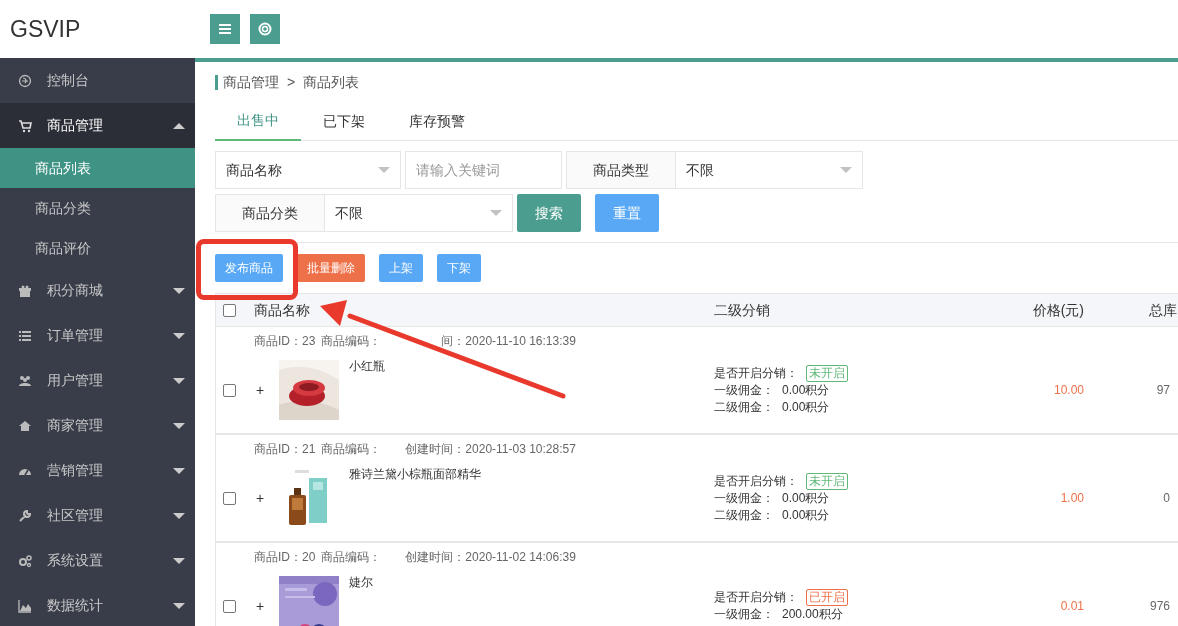  Describe the element at coordinates (812, 614) in the screenshot. I see `commission-value: 200.00积分` at that location.